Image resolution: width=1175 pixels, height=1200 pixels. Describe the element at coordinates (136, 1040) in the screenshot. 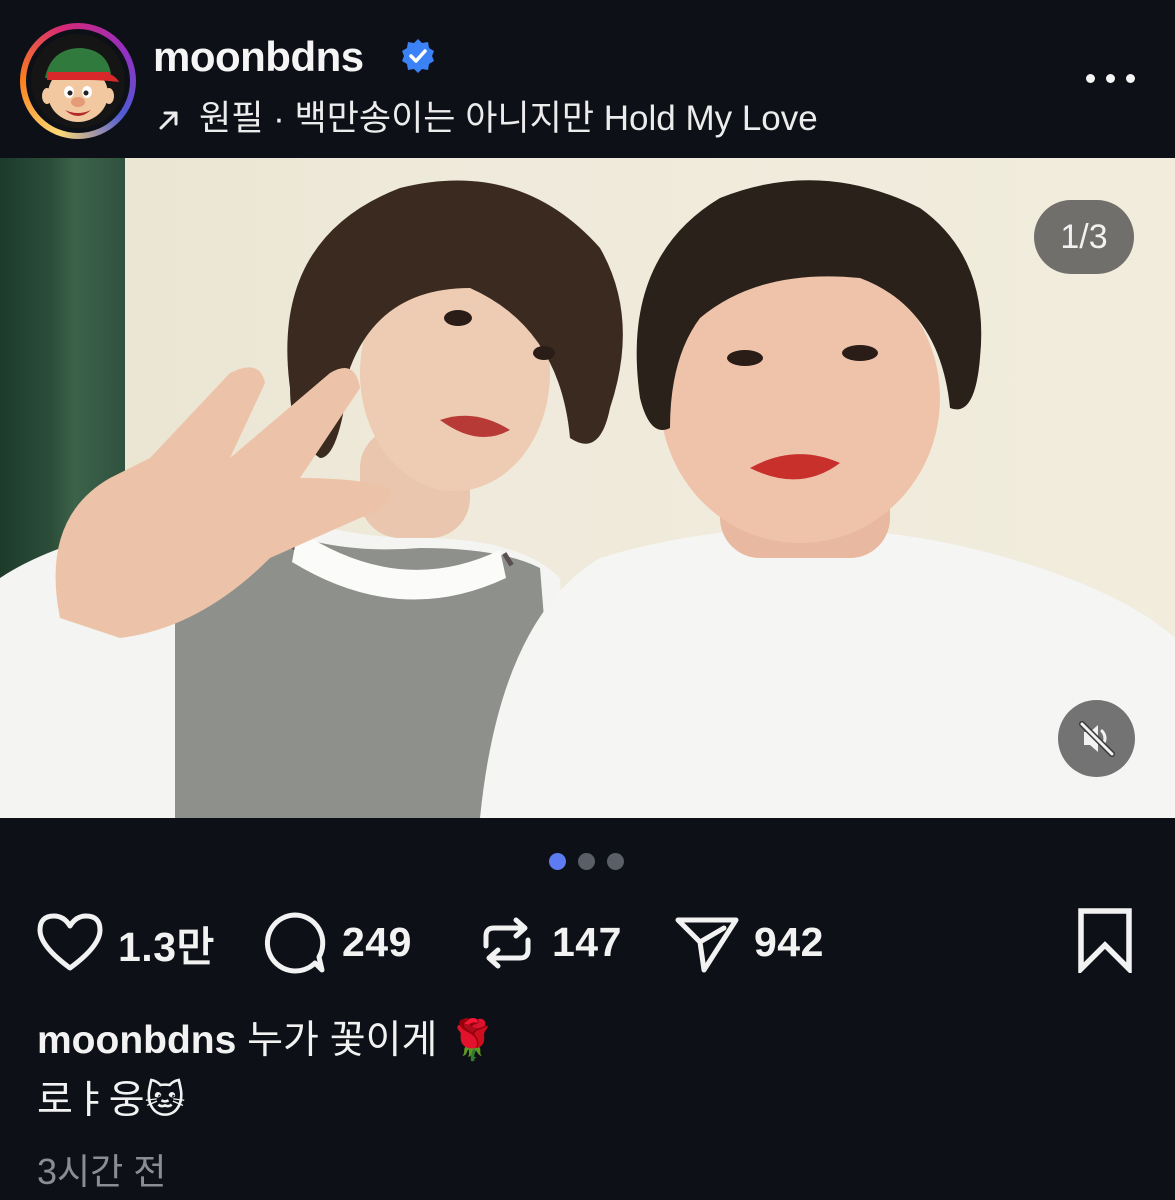

I see `caption-username: moonbdns` at that location.